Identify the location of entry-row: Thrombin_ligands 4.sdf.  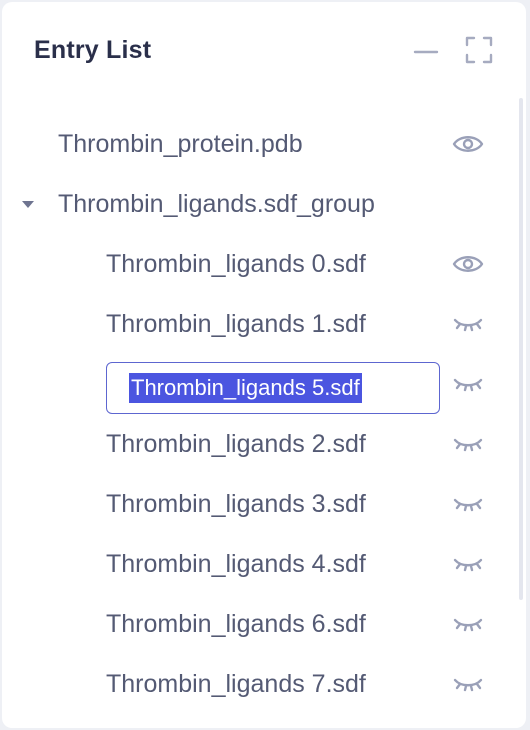
(252, 564).